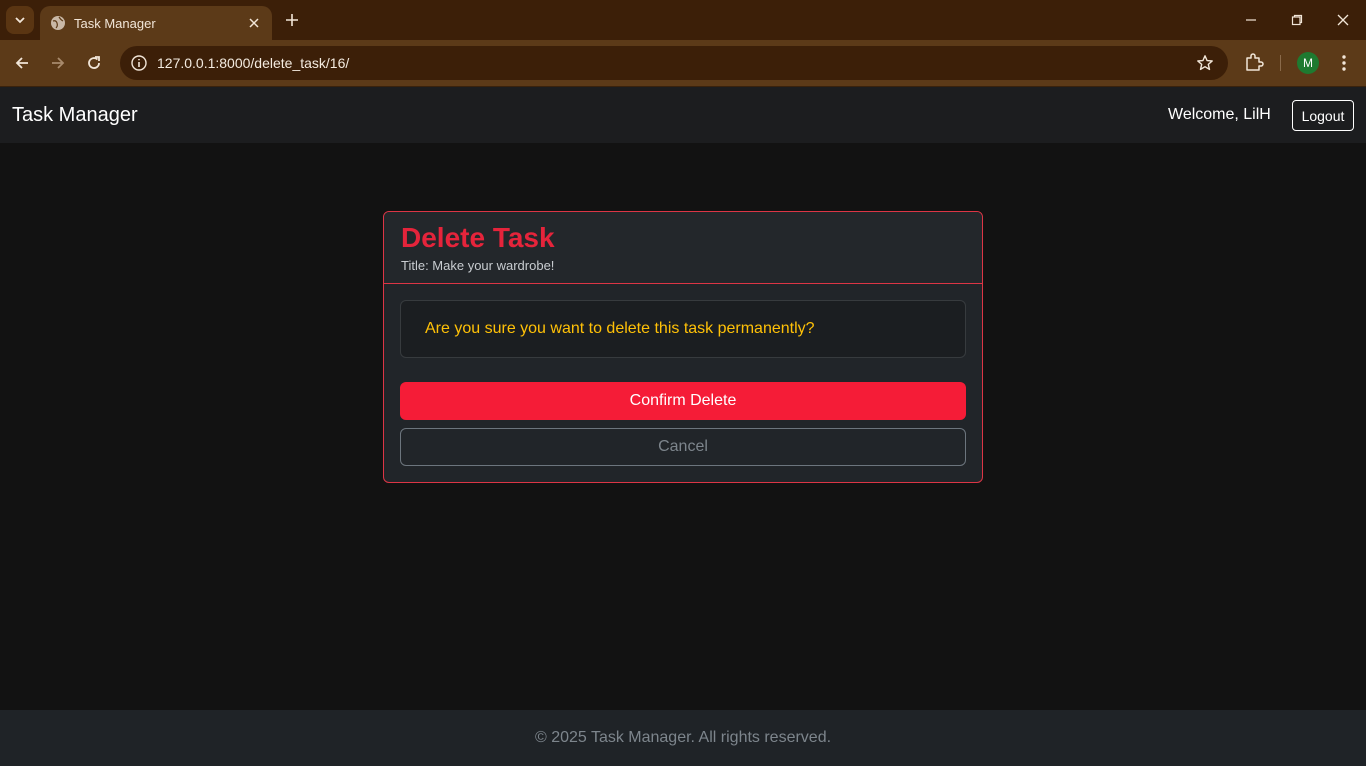 The width and height of the screenshot is (1366, 766). I want to click on globe-icon, so click(58, 23).